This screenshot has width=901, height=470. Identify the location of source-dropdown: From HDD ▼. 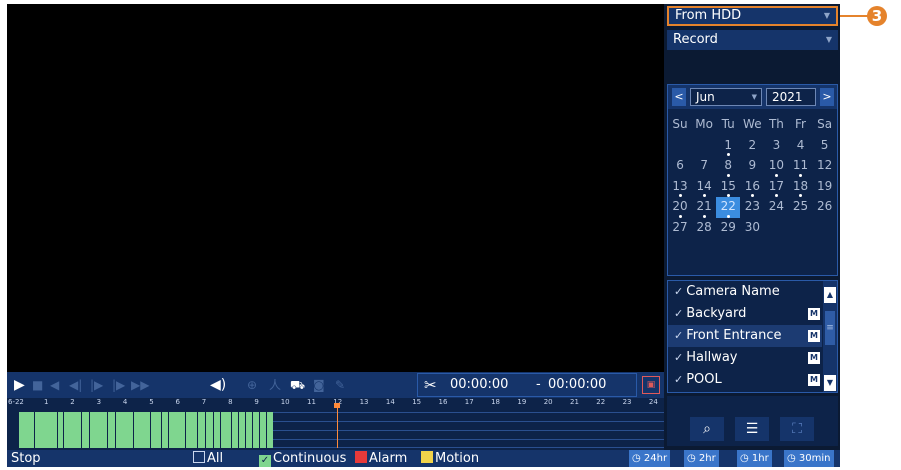
(752, 16).